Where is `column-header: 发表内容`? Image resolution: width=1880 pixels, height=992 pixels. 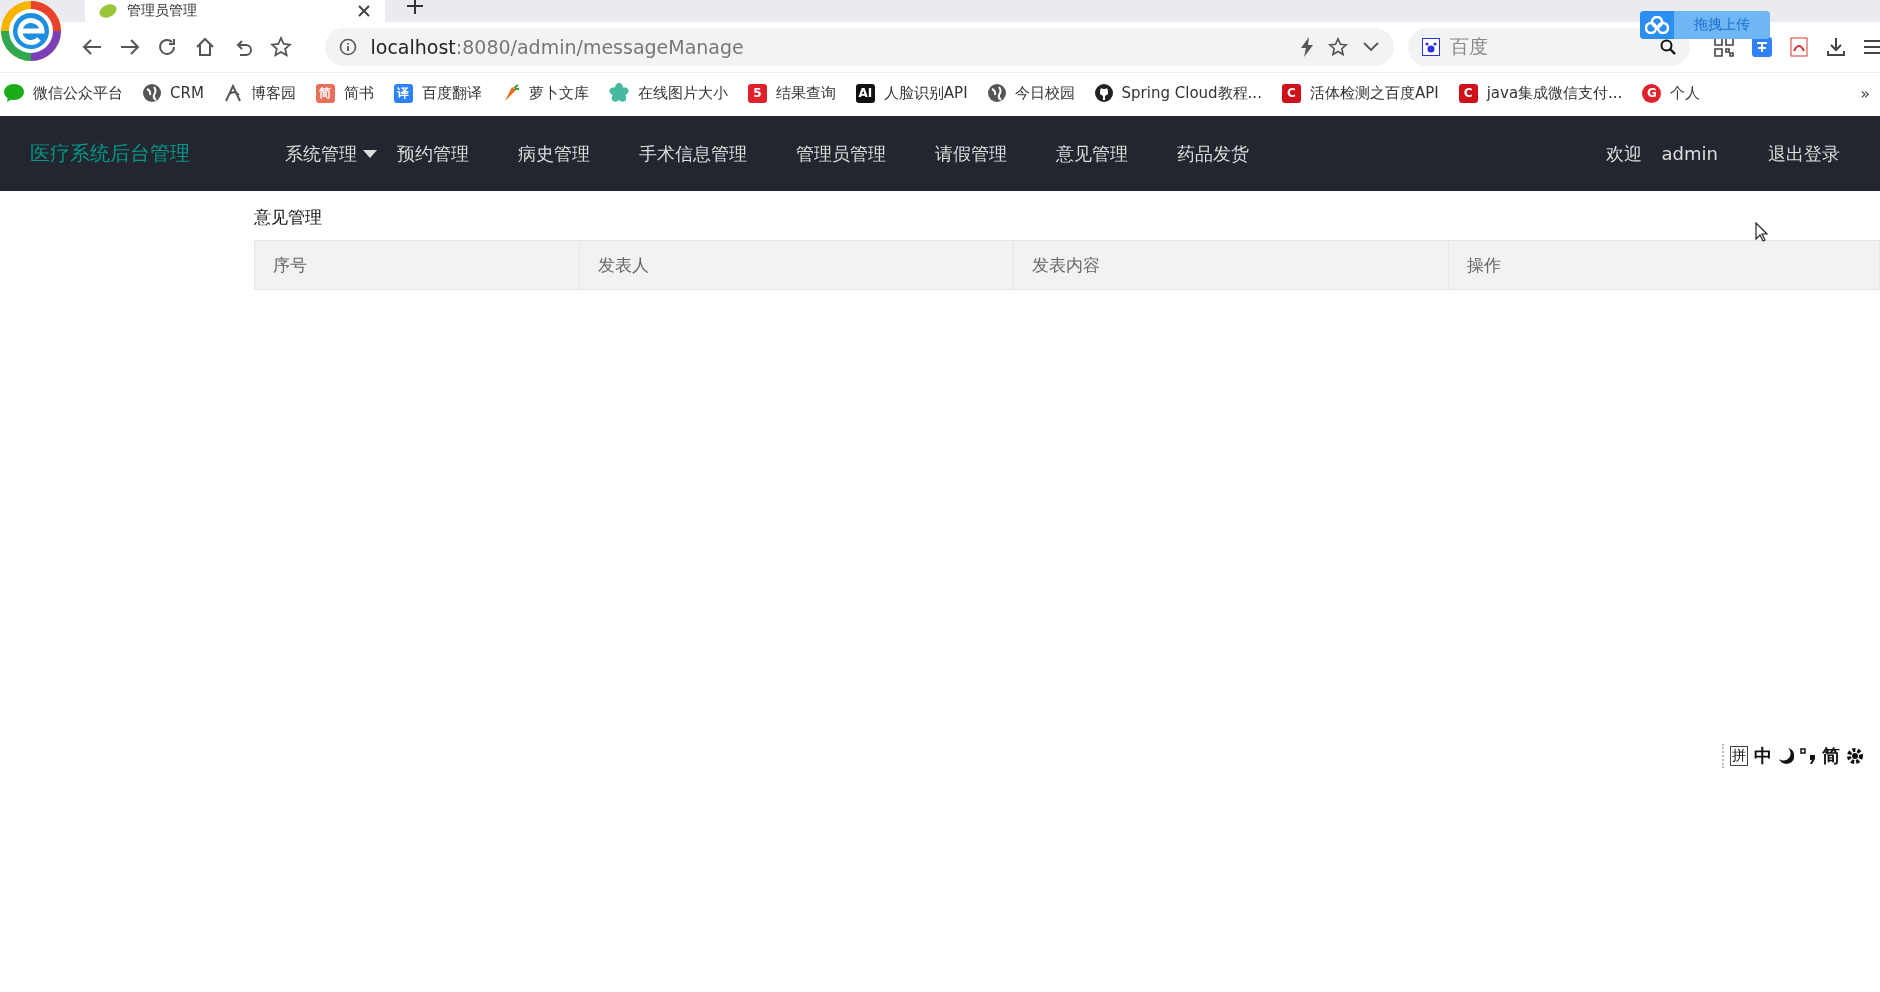
column-header: 发表内容 is located at coordinates (1231, 265).